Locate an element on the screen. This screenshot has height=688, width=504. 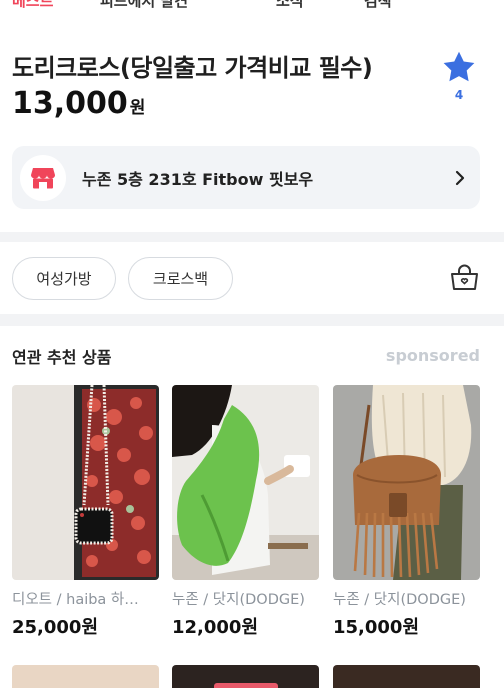
product-card: 디오트 / haiba 하… 25,000원 is located at coordinates (85, 512).